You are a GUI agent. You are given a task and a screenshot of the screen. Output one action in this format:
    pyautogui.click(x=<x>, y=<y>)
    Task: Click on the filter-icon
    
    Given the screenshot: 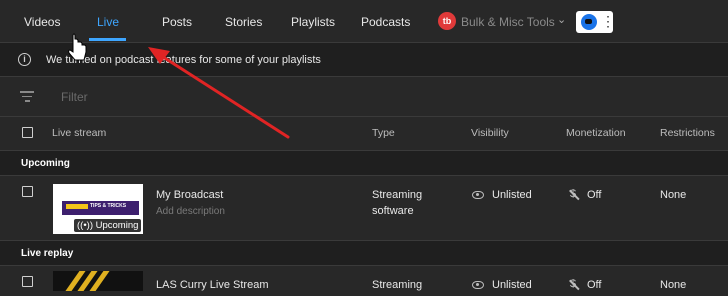 What is the action you would take?
    pyautogui.click(x=27, y=97)
    